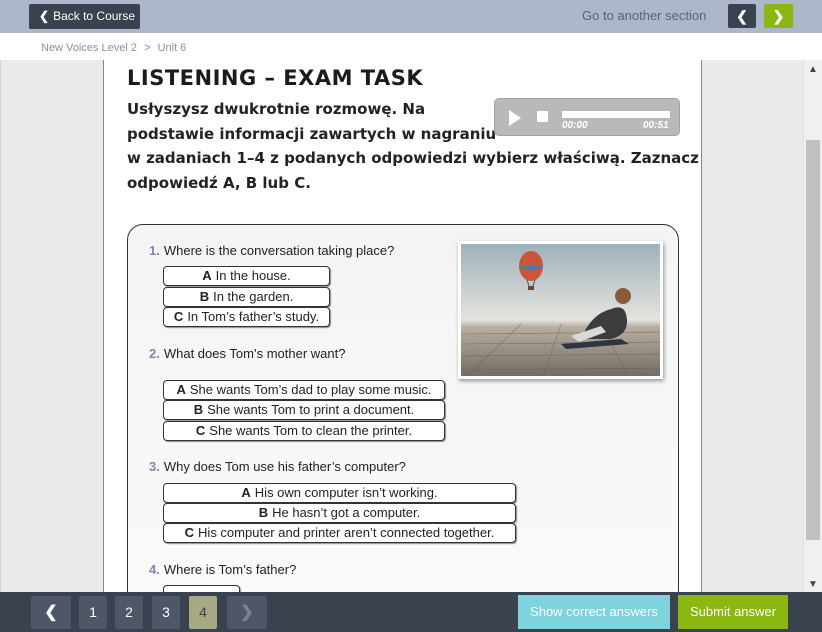  Describe the element at coordinates (154, 353) in the screenshot. I see `question-number: 2.` at that location.